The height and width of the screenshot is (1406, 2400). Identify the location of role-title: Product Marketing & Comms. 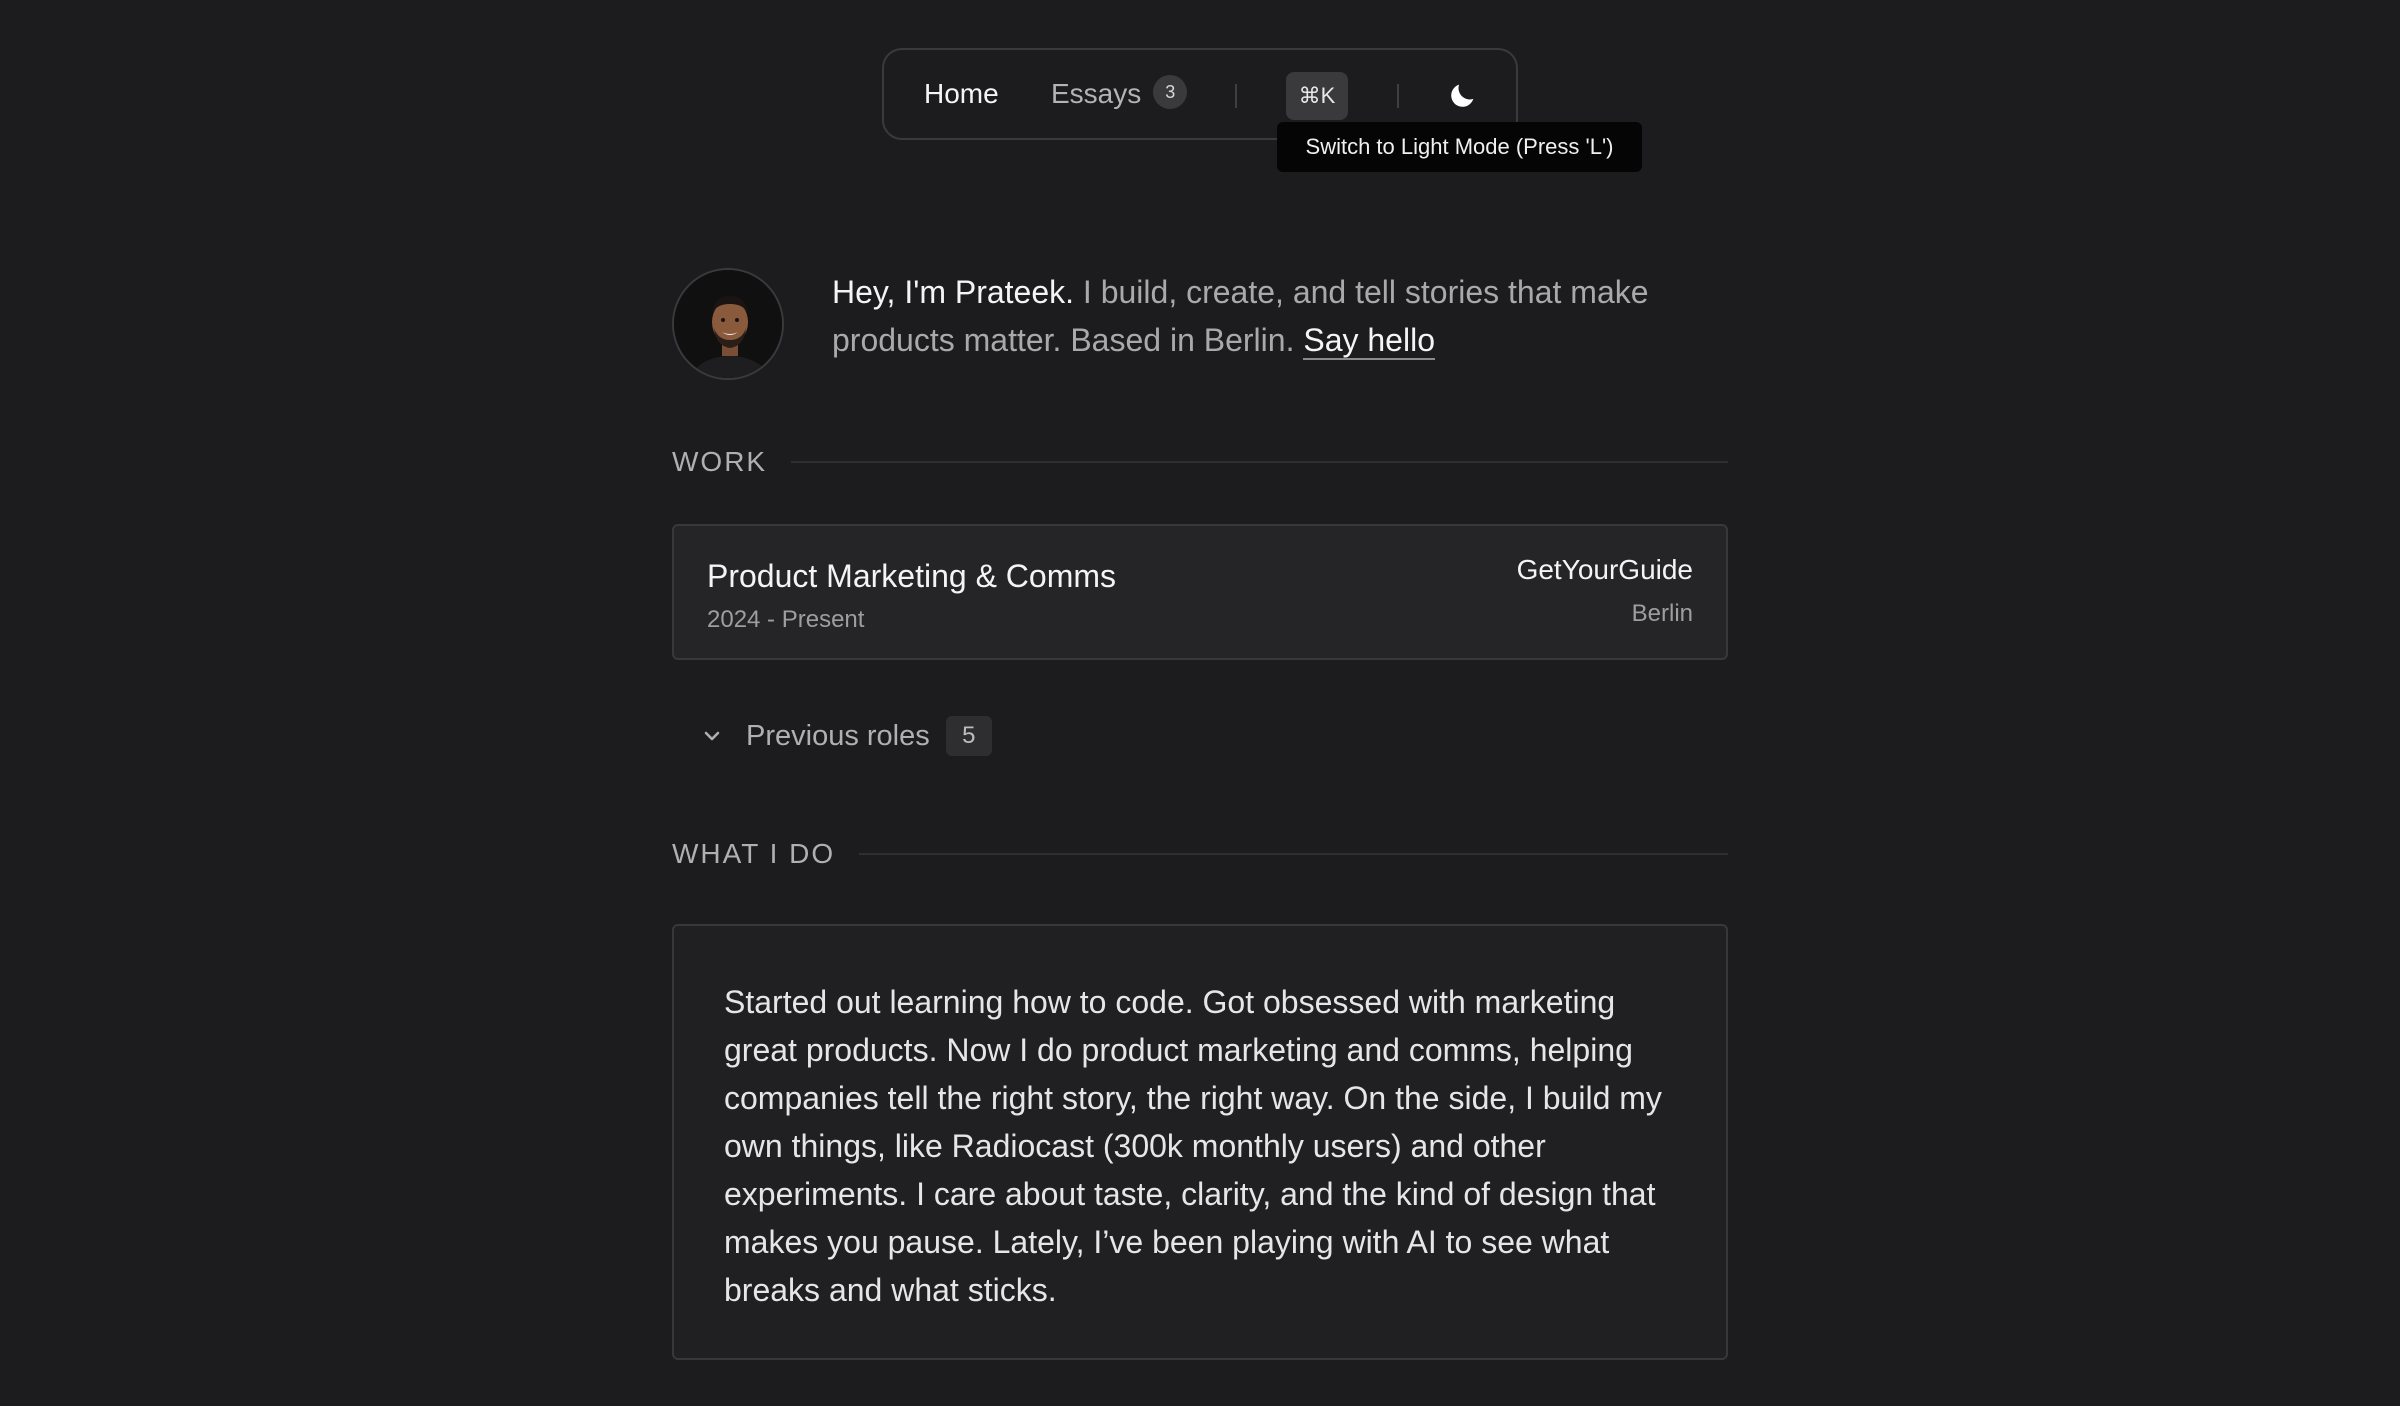
(912, 576).